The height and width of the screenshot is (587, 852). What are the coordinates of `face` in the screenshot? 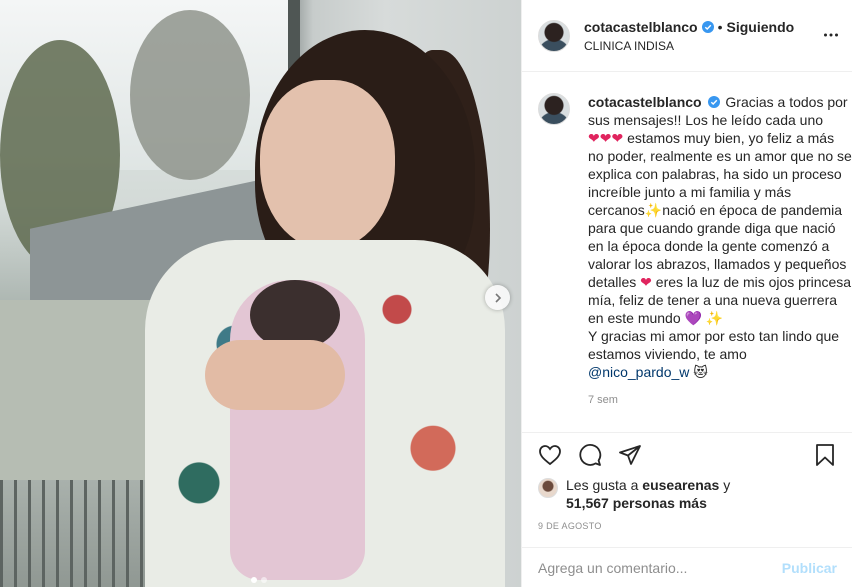 It's located at (327, 165).